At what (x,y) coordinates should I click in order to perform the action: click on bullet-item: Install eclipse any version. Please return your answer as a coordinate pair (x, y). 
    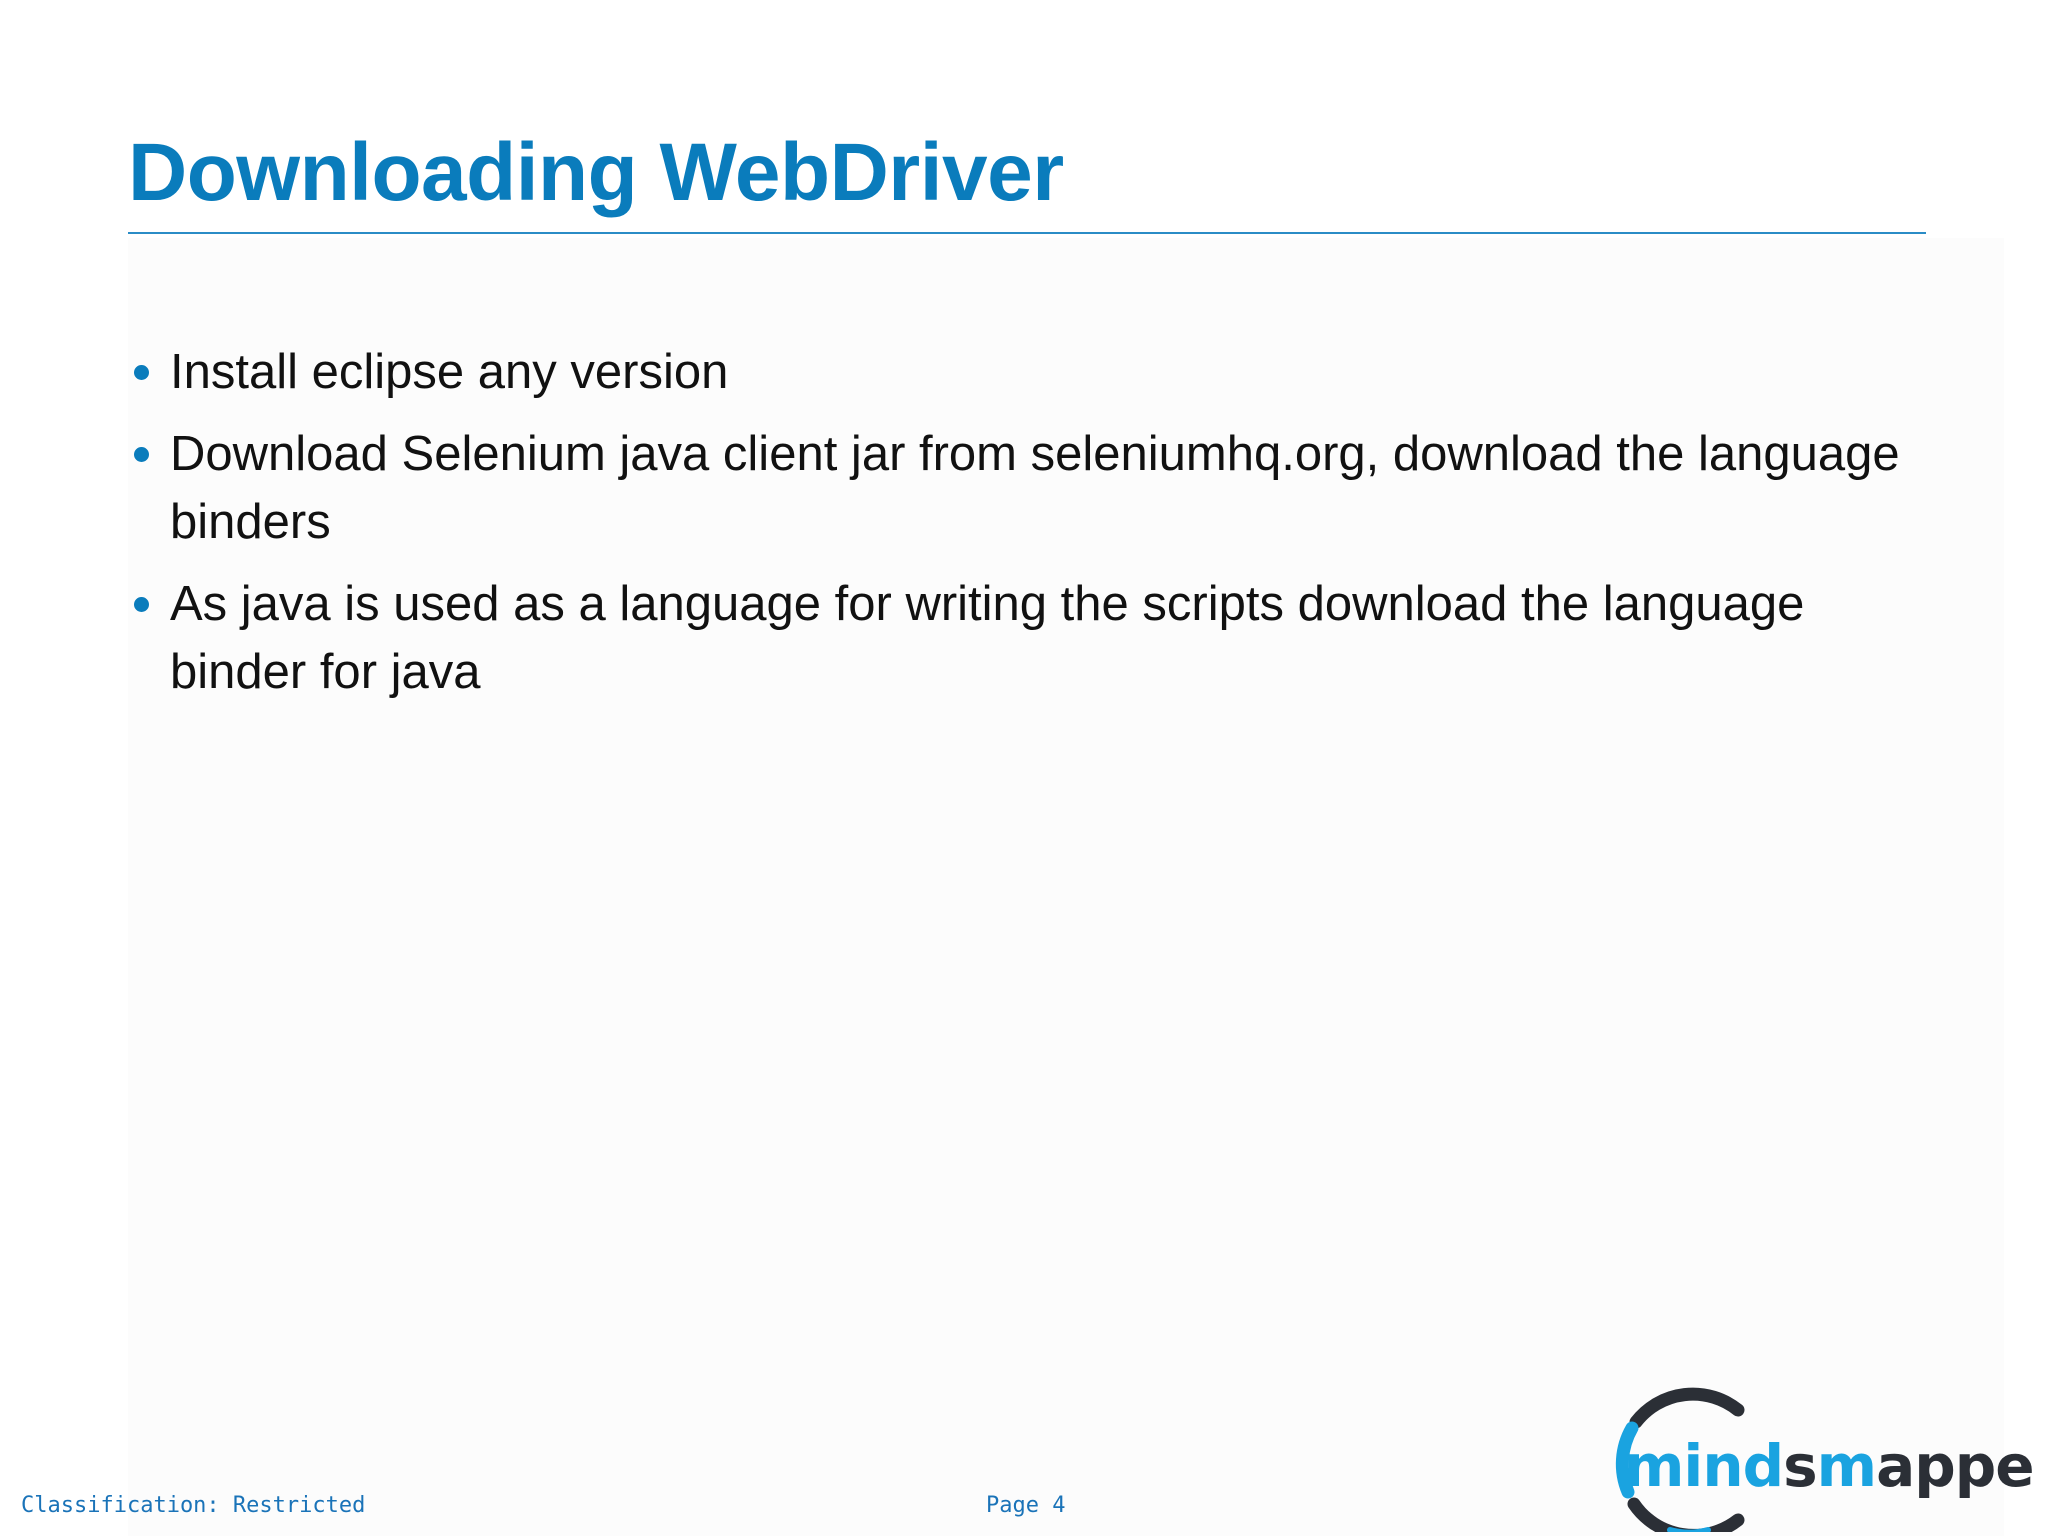
    Looking at the image, I should click on (1040, 372).